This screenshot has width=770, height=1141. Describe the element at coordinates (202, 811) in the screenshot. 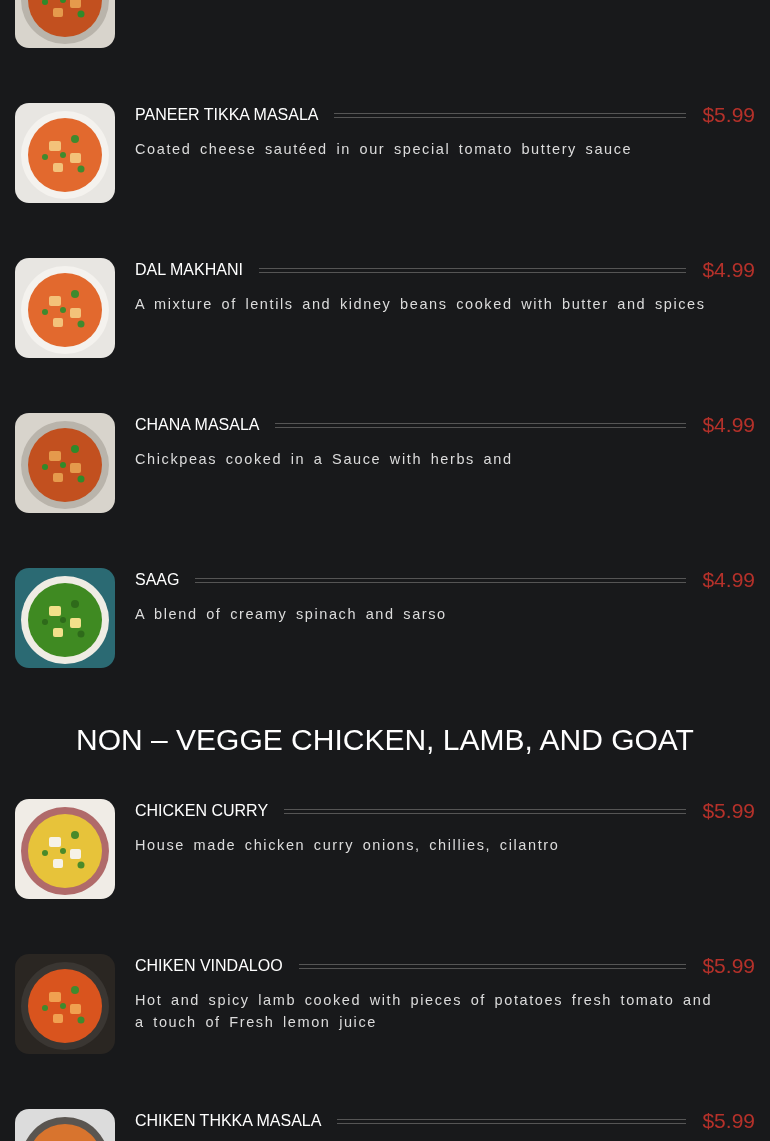

I see `dish-name: CHICKEN CURRY` at that location.